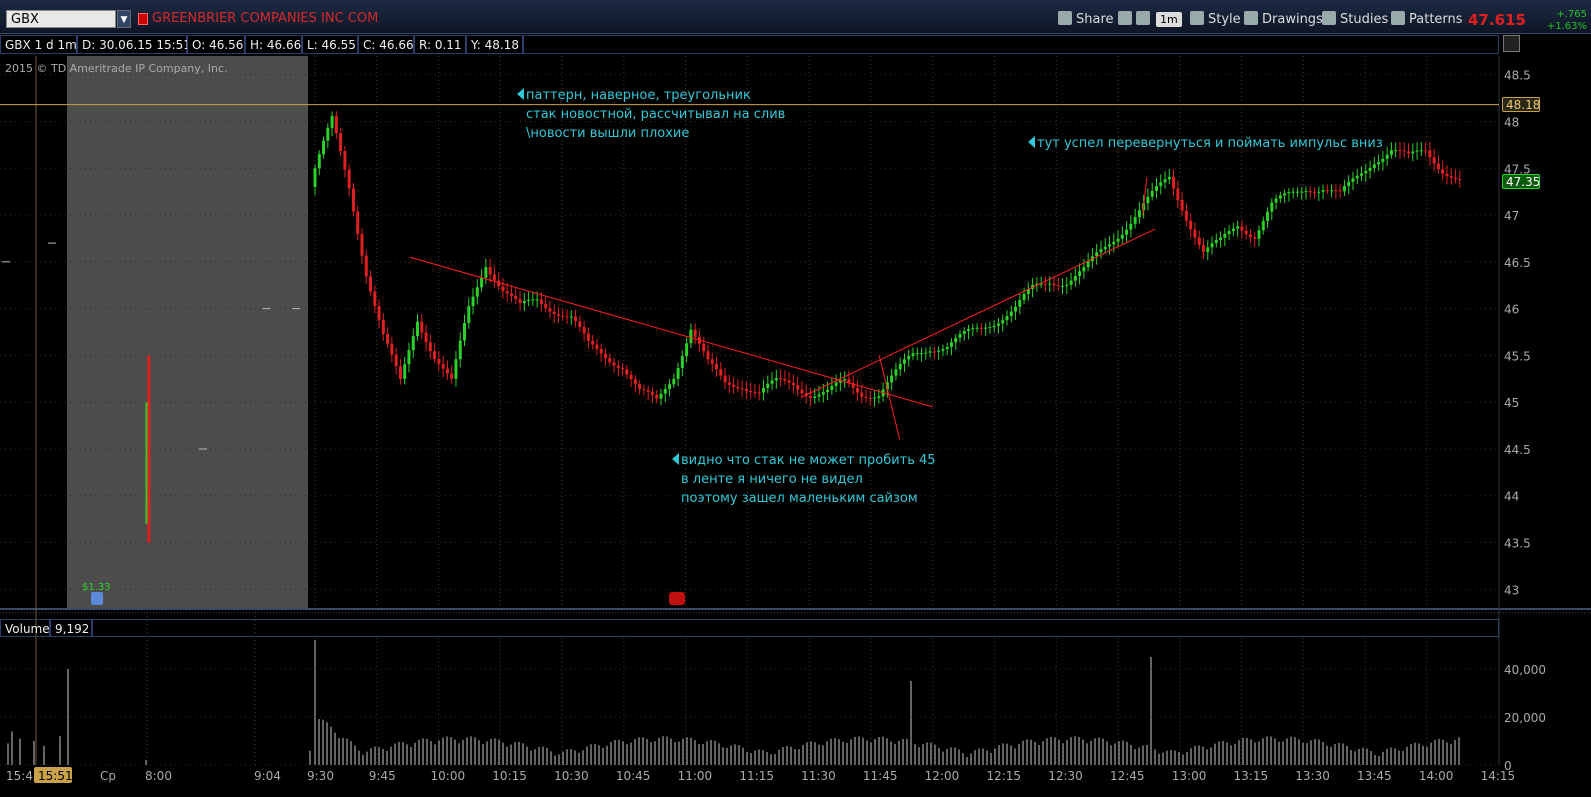  What do you see at coordinates (1169, 19) in the screenshot?
I see `timeframe-button: 1m` at bounding box center [1169, 19].